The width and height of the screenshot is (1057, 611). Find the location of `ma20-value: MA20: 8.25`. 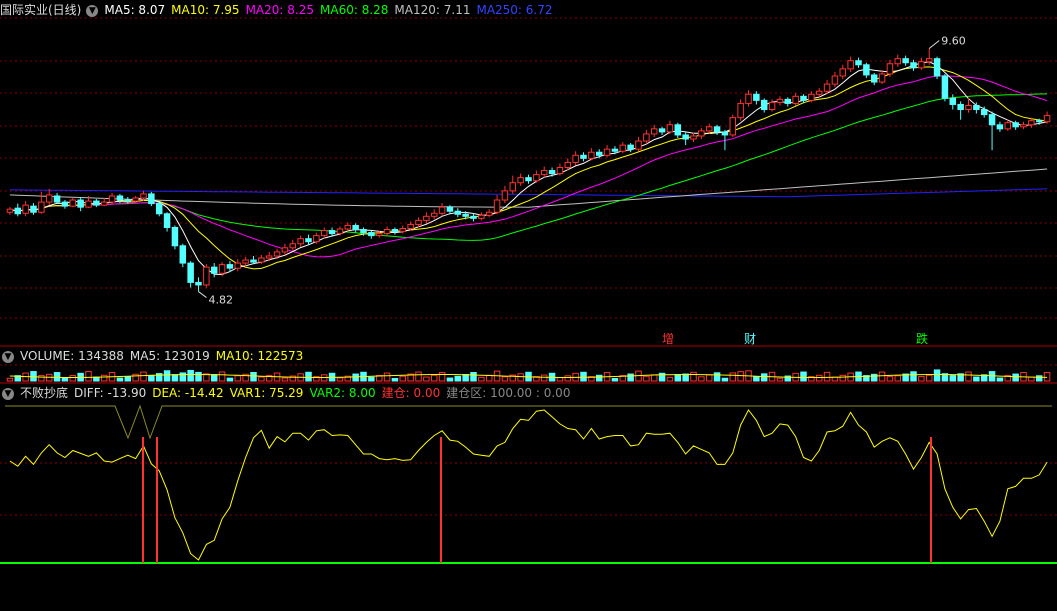

ma20-value: MA20: 8.25 is located at coordinates (279, 10).